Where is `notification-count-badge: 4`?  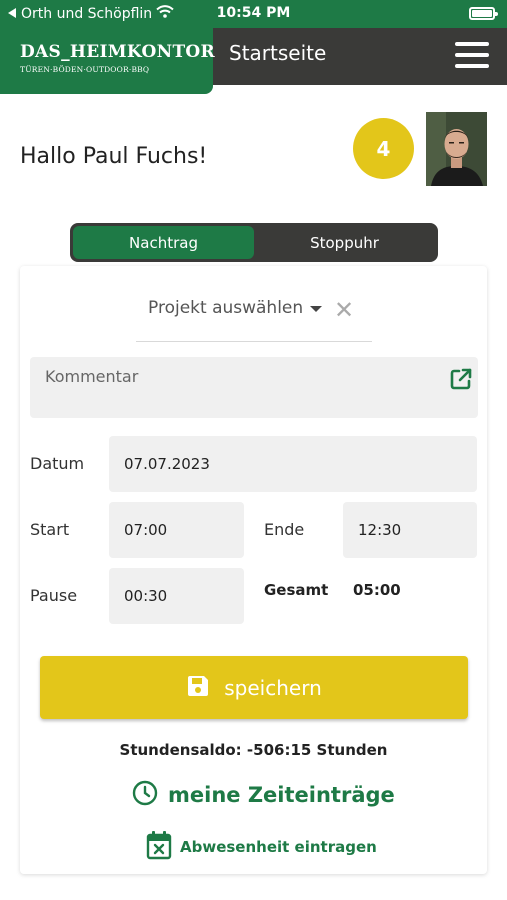
notification-count-badge: 4 is located at coordinates (383, 148).